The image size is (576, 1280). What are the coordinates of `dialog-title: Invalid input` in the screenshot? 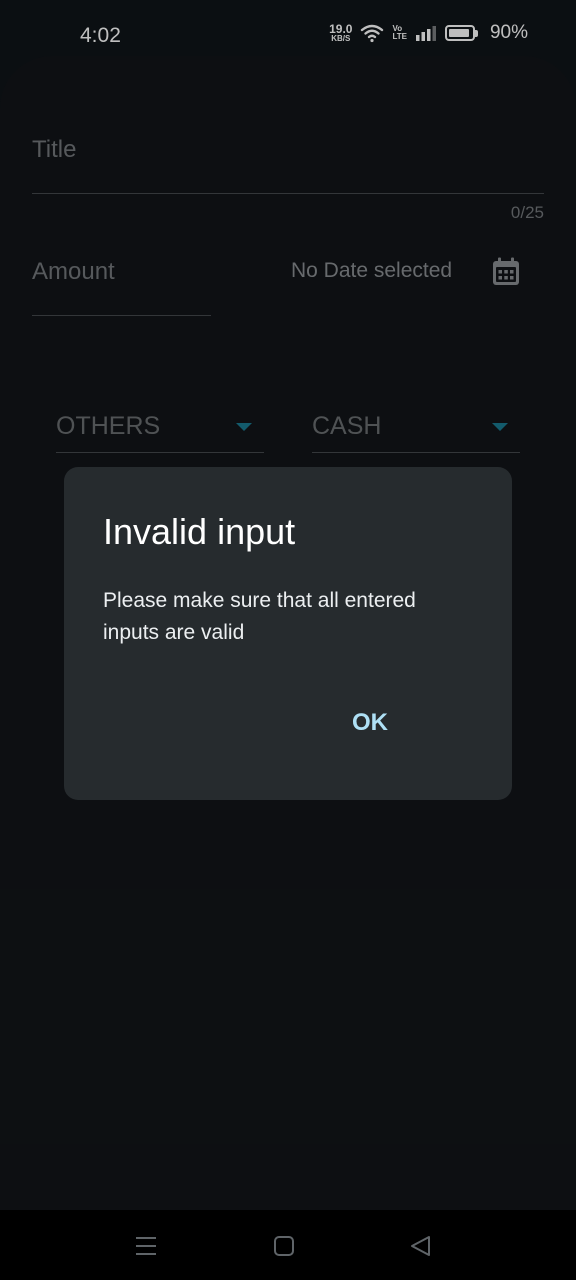 It's located at (199, 531).